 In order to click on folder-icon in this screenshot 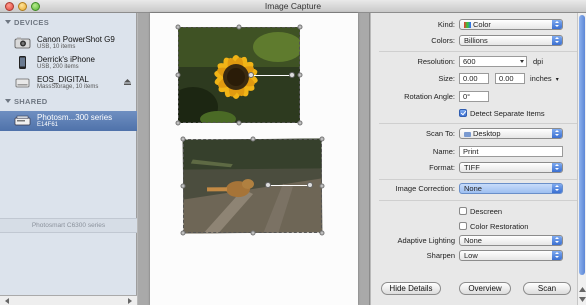, I will do `click(467, 134)`.